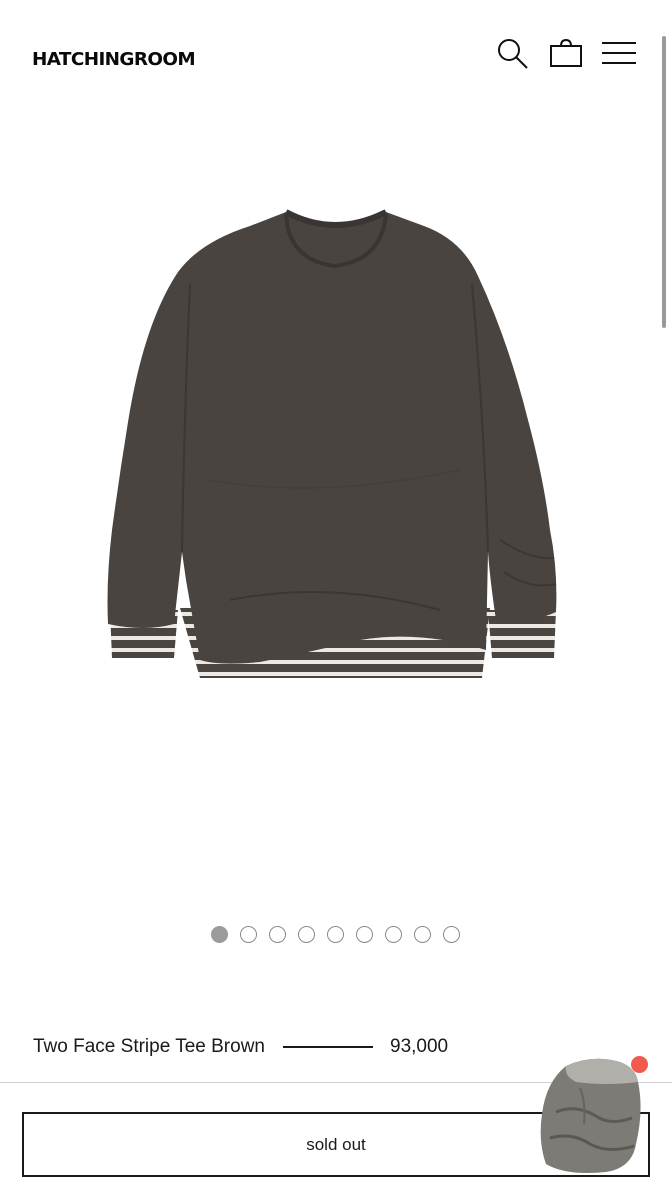  I want to click on site-header: HATCHINGROOM, so click(336, 60).